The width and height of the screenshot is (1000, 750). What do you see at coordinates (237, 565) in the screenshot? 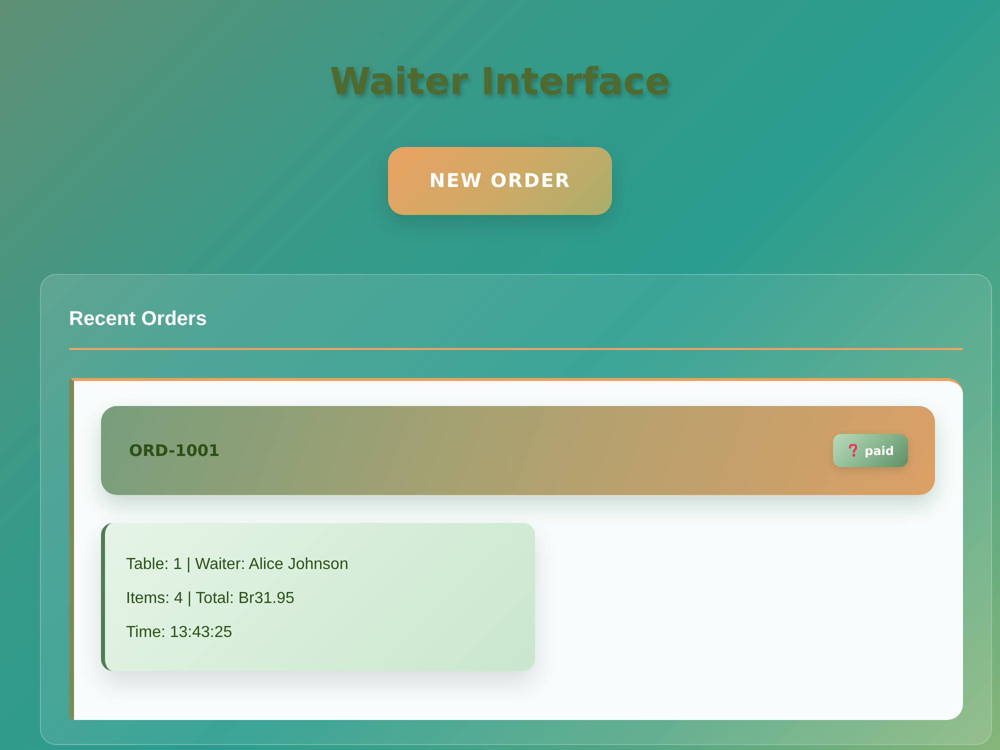
I see `detail-line: Table: 1 | Waiter: Alice Johnson` at bounding box center [237, 565].